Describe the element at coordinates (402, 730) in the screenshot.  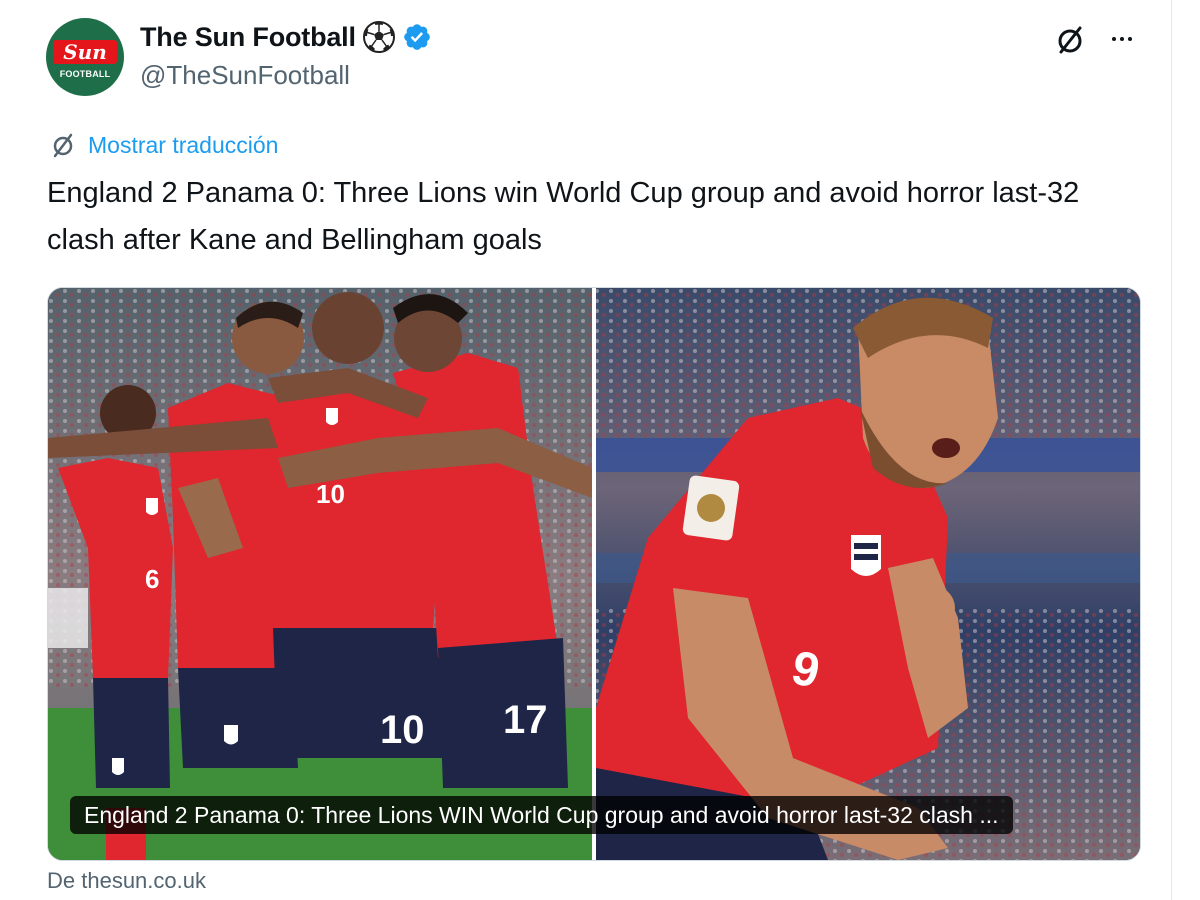
I see `shorts-number-10: 10` at that location.